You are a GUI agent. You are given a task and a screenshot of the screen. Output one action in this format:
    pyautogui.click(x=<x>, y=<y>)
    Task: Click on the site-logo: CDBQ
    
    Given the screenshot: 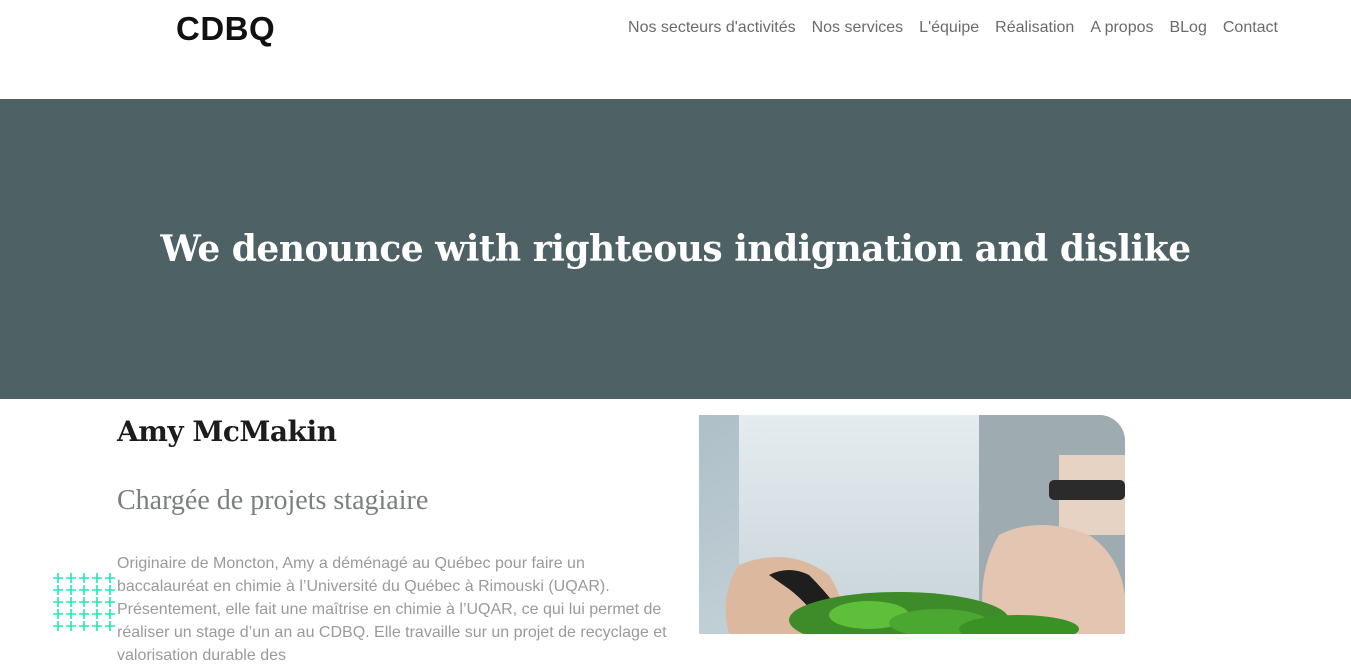 What is the action you would take?
    pyautogui.click(x=225, y=29)
    